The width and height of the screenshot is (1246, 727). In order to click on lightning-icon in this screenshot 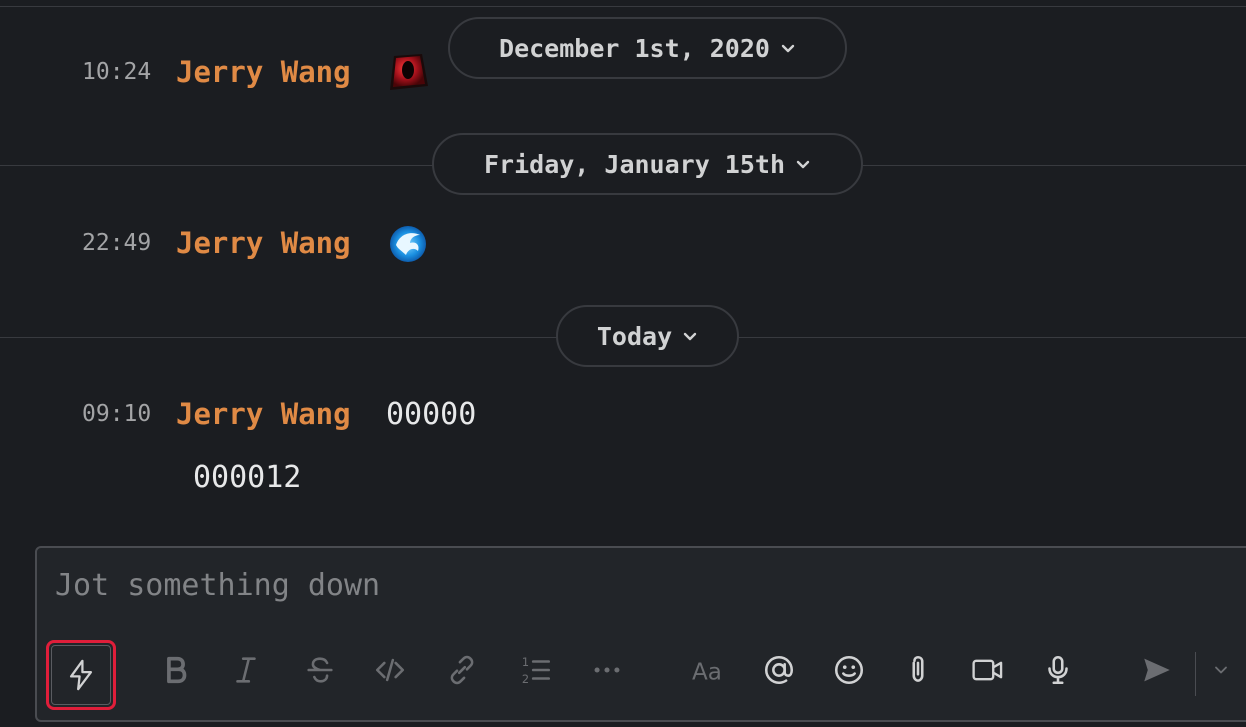, I will do `click(81, 675)`.